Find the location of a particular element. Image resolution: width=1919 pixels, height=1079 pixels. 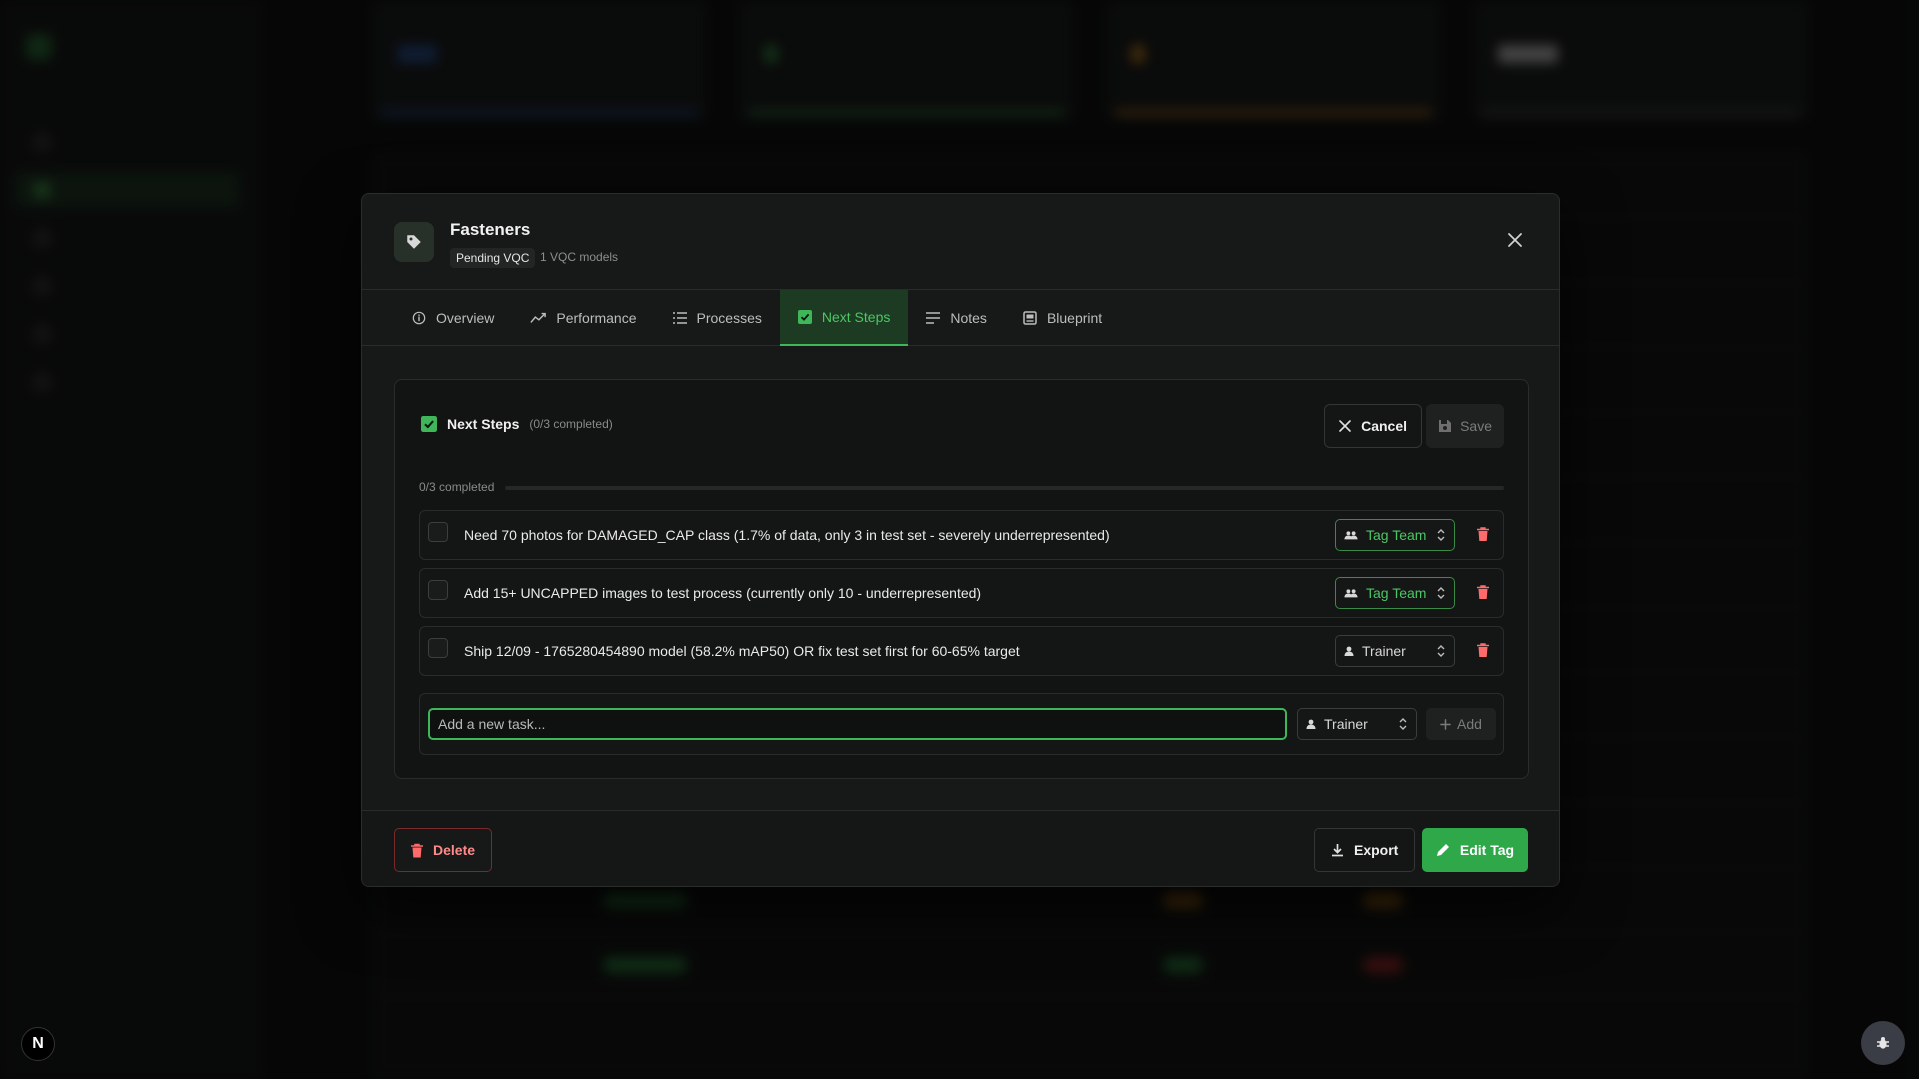

modal-header: Fasteners Pending VQC 1 VQC models is located at coordinates (960, 242).